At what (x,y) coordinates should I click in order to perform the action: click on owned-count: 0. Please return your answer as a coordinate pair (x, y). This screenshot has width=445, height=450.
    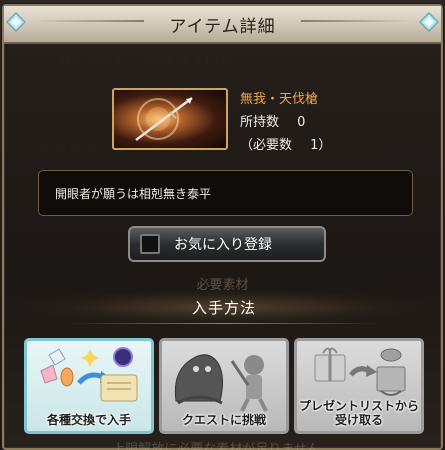
    Looking at the image, I should click on (301, 122).